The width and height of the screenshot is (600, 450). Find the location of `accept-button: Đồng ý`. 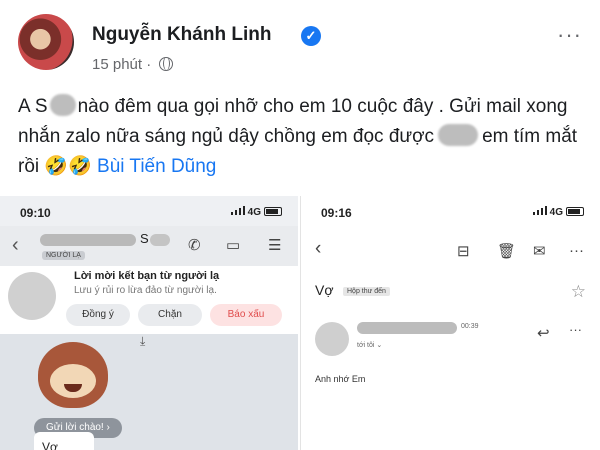

accept-button: Đồng ý is located at coordinates (98, 315).